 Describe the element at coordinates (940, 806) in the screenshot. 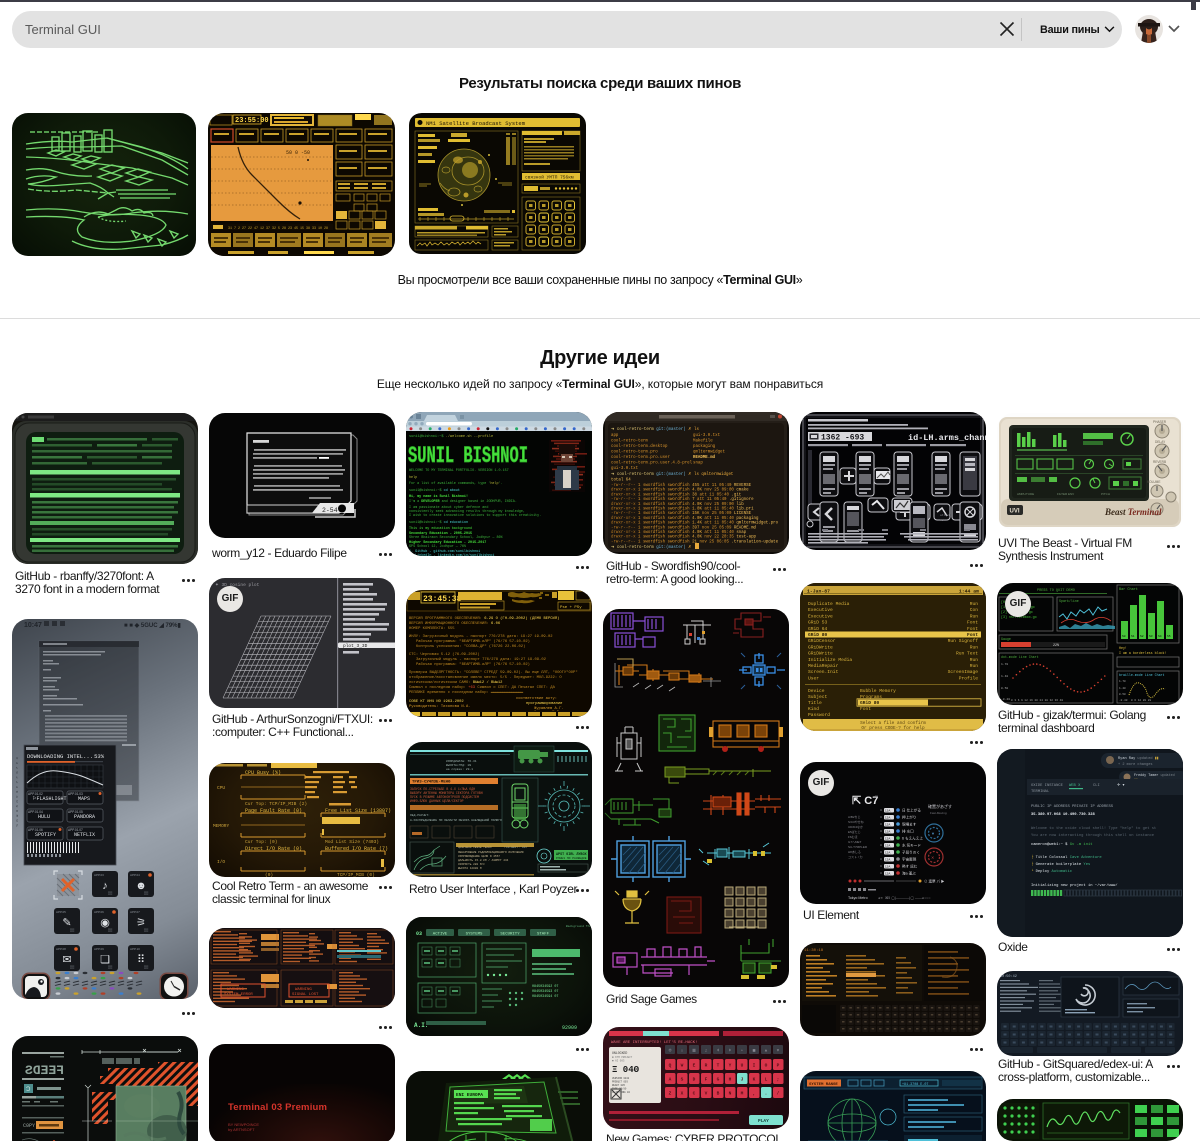

I see `svg-text: 確置があざす` at that location.